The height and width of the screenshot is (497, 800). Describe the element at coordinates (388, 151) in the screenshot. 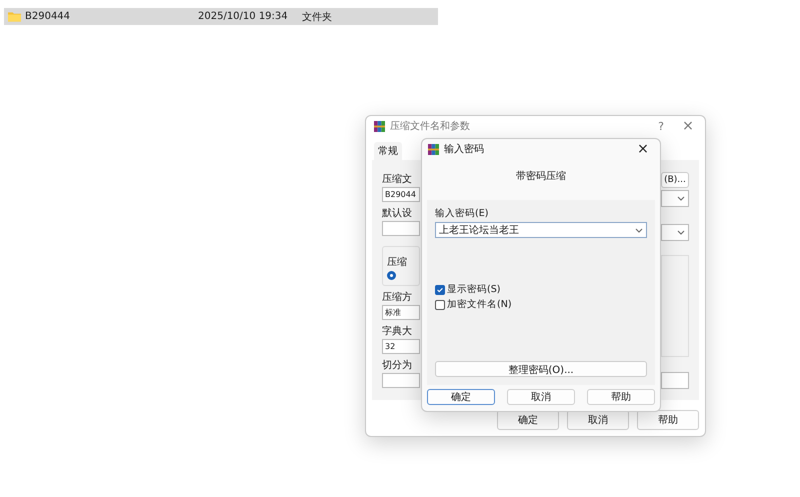

I see `general-tab: 常规` at that location.